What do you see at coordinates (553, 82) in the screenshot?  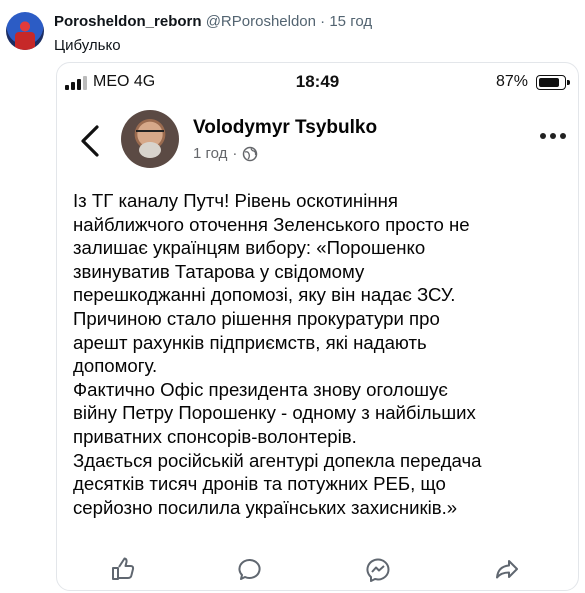 I see `battery-icon` at bounding box center [553, 82].